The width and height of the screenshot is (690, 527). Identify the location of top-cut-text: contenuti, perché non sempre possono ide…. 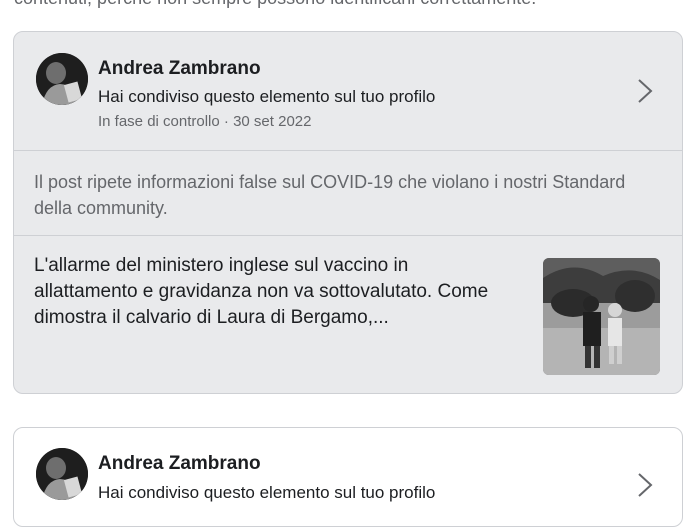
(349, 4).